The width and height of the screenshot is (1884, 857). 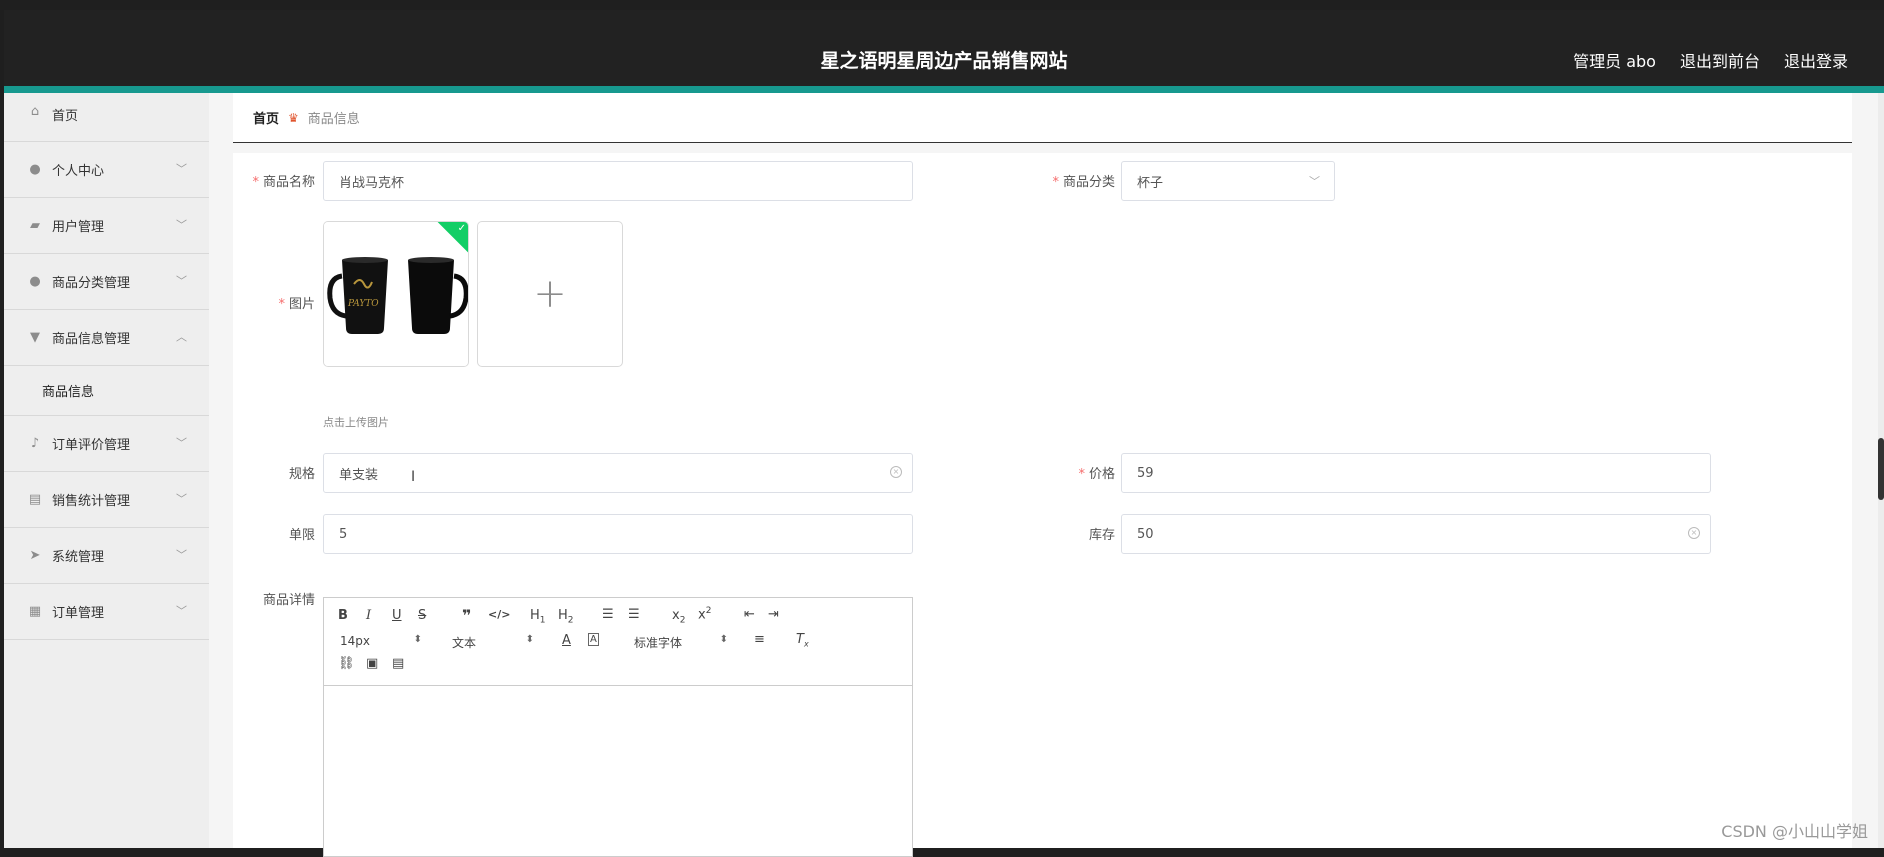 I want to click on chart-icon: ▤, so click(x=35, y=499).